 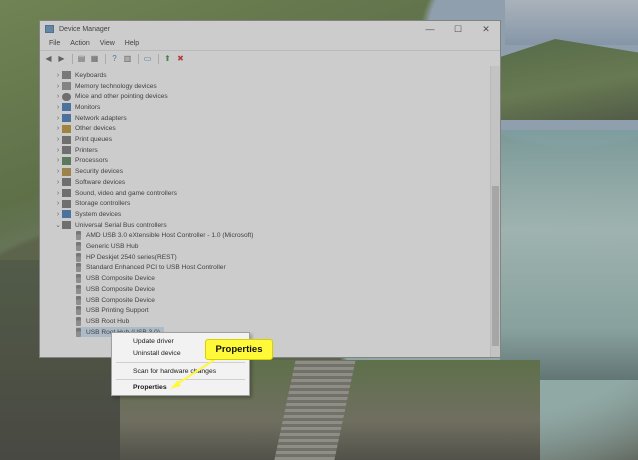 I want to click on menu-item-scan-hardware: Scan for hardware changes, so click(x=174, y=371).